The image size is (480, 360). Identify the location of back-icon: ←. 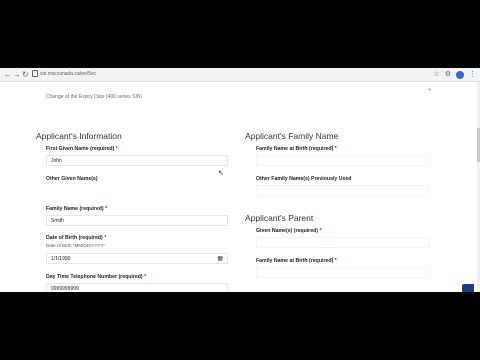
(8, 74).